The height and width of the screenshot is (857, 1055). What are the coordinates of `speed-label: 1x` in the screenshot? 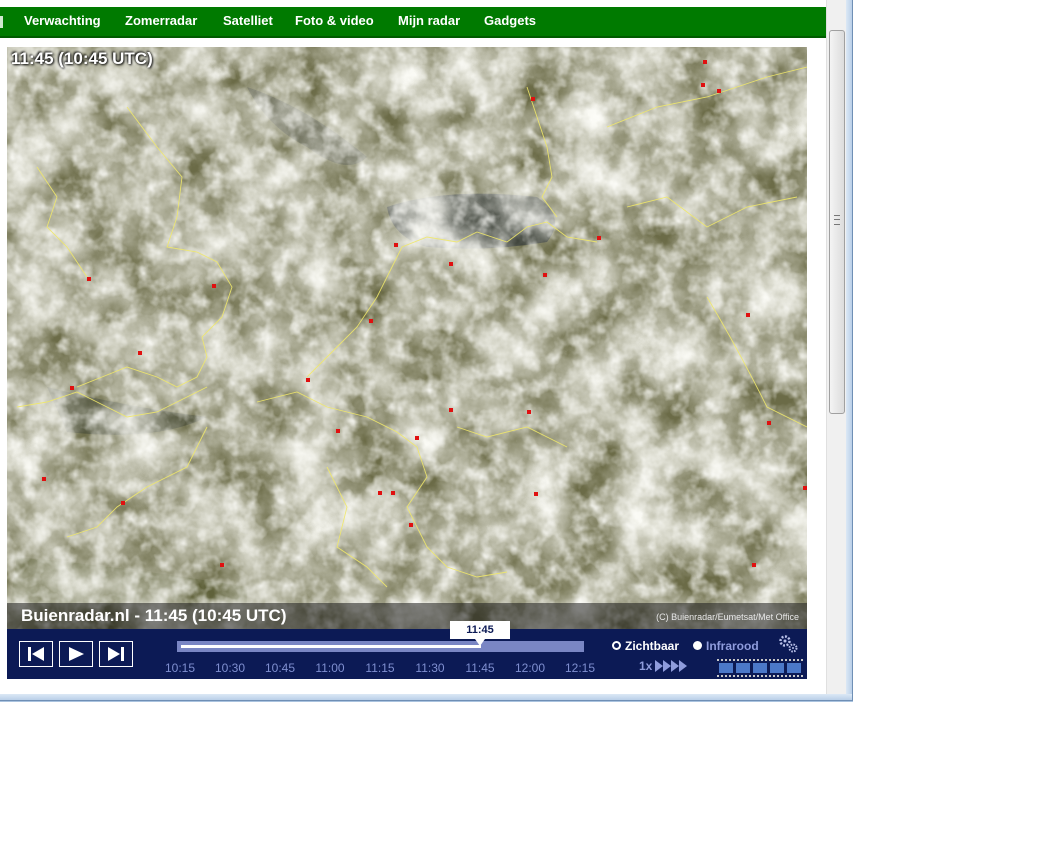 It's located at (646, 666).